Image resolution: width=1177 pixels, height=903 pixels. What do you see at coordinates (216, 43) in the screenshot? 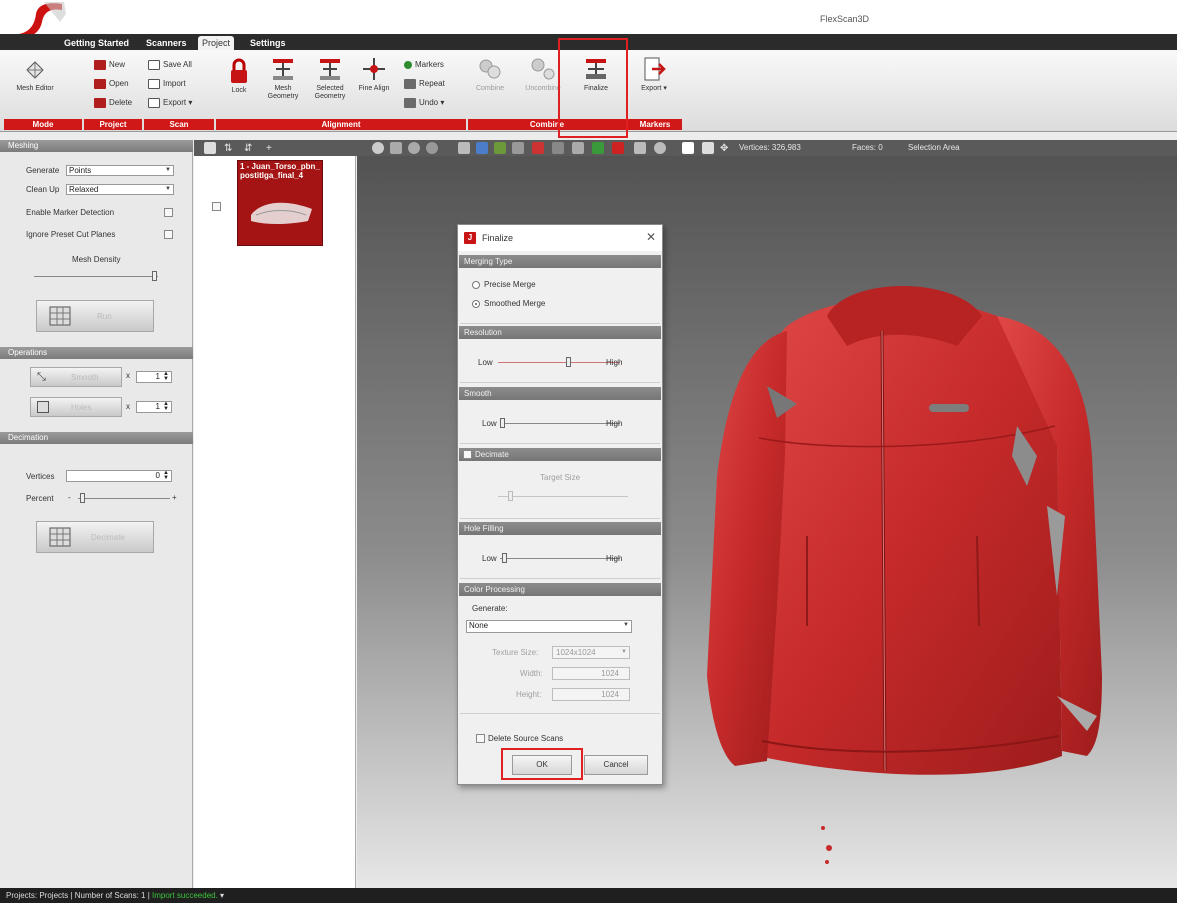
I see `tab-project: Project` at bounding box center [216, 43].